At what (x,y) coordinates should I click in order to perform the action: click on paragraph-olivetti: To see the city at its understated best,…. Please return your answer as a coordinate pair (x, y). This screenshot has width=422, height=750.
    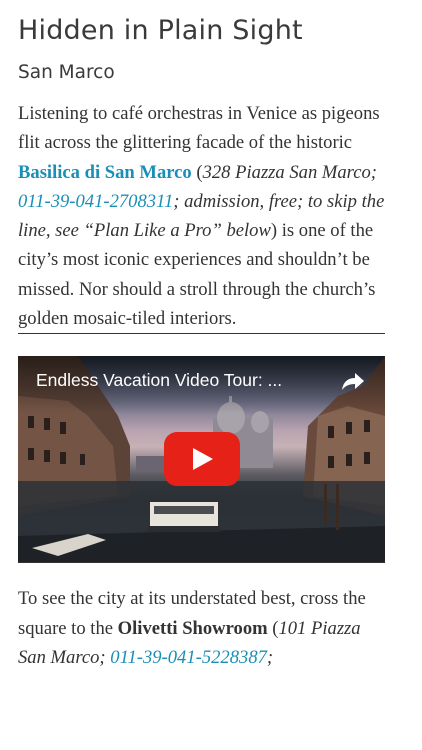
    Looking at the image, I should click on (201, 628).